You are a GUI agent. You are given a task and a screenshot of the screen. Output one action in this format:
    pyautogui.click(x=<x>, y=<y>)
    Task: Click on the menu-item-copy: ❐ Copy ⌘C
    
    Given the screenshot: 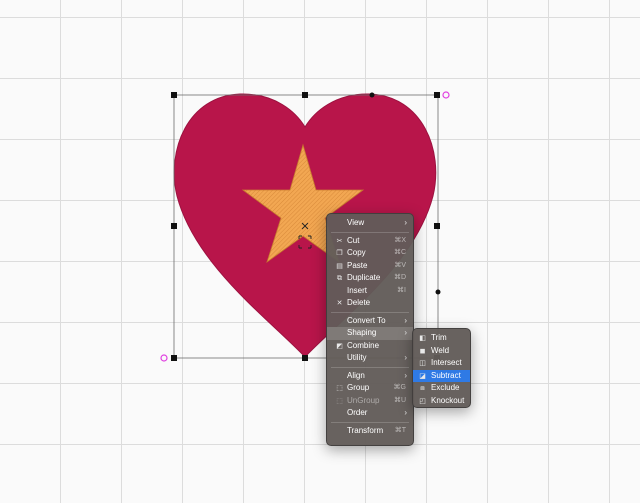 What is the action you would take?
    pyautogui.click(x=370, y=253)
    